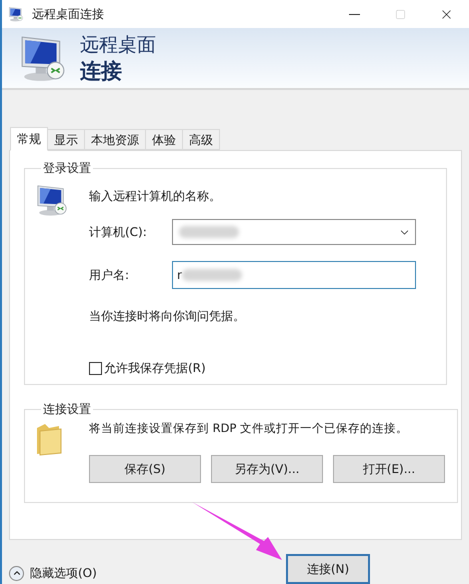 The image size is (469, 584). Describe the element at coordinates (249, 428) in the screenshot. I see `connection-description: 将当前连接设置保存到 RDP 文件或打开一个已保存的连接。` at that location.